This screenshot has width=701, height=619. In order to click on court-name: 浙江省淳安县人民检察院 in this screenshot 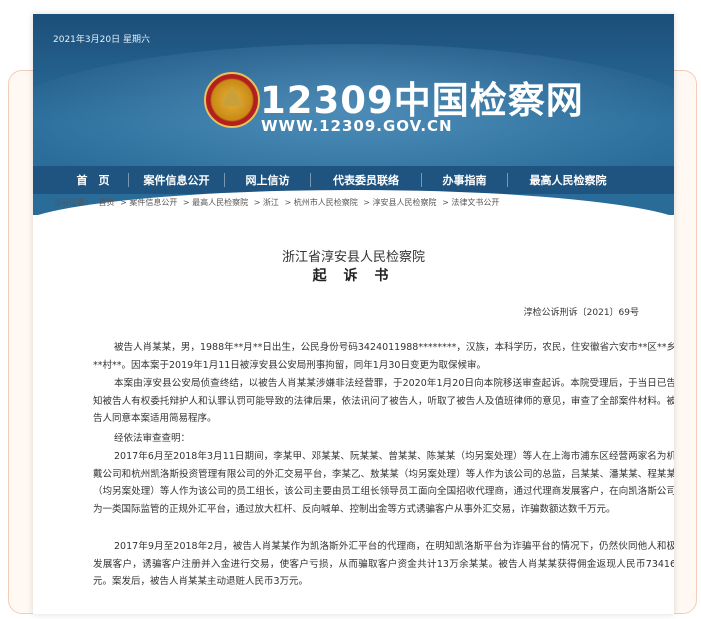, I will do `click(353, 257)`.